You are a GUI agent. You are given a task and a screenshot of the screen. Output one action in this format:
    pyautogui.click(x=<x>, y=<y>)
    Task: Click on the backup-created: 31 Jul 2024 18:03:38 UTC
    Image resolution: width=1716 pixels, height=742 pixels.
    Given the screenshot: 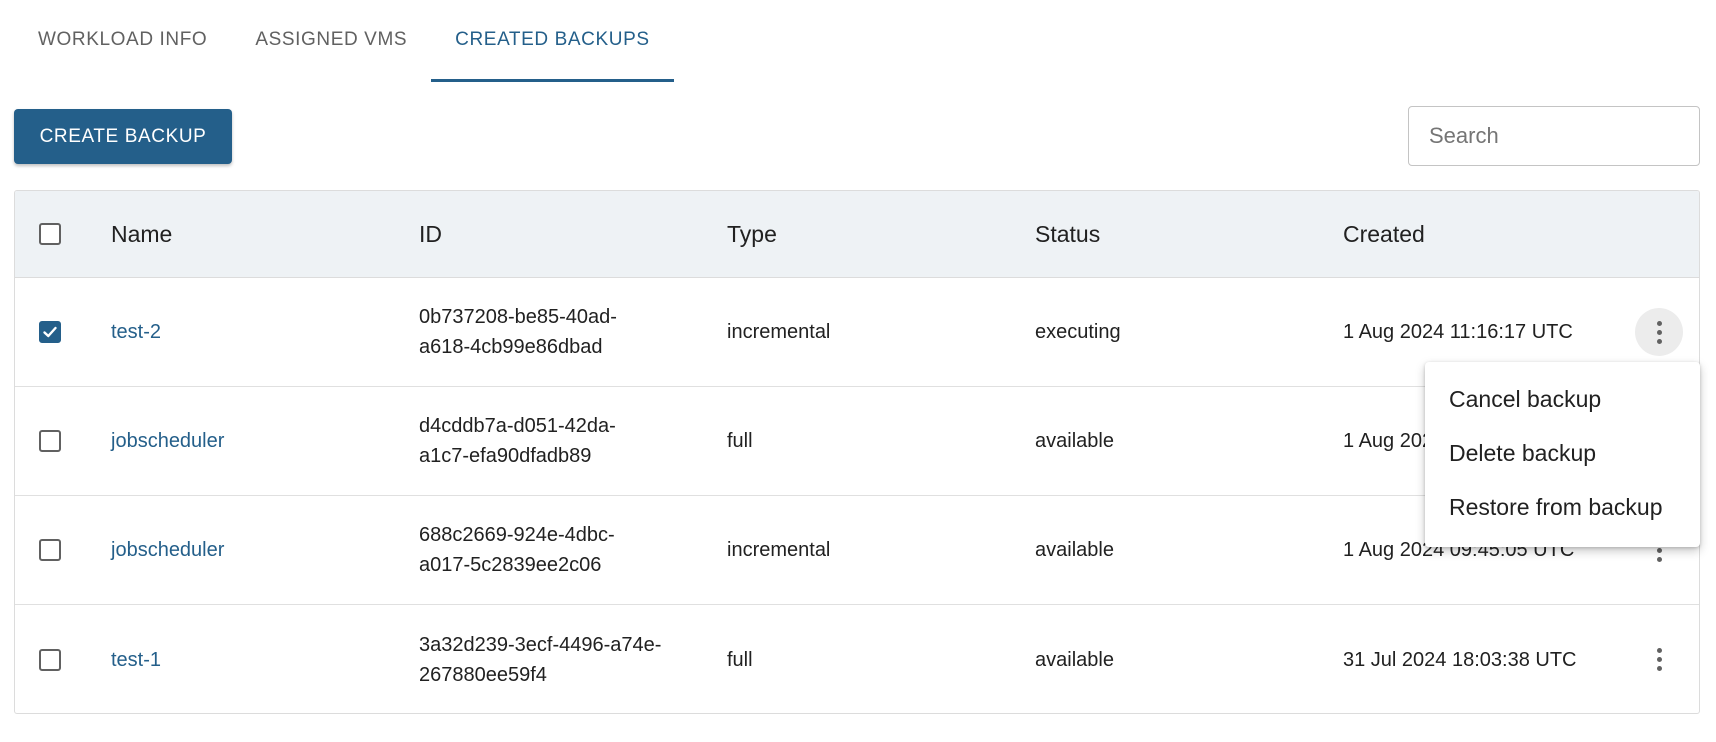 What is the action you would take?
    pyautogui.click(x=1460, y=659)
    